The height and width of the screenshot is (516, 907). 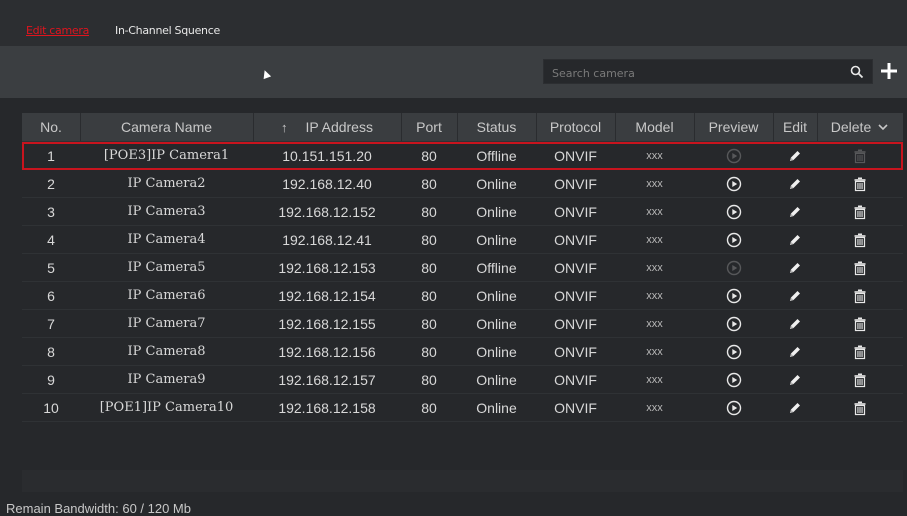 I want to click on search-icon, so click(x=857, y=72).